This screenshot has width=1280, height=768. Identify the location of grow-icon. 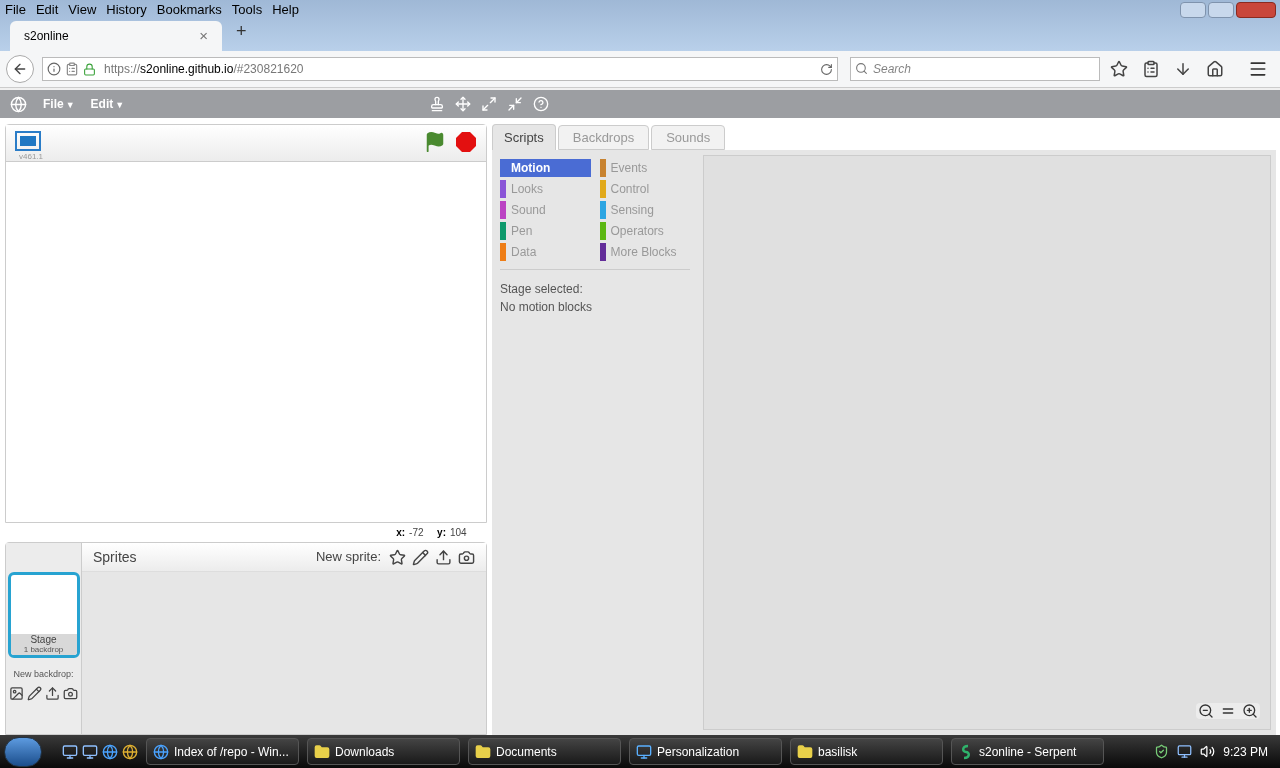
(489, 104).